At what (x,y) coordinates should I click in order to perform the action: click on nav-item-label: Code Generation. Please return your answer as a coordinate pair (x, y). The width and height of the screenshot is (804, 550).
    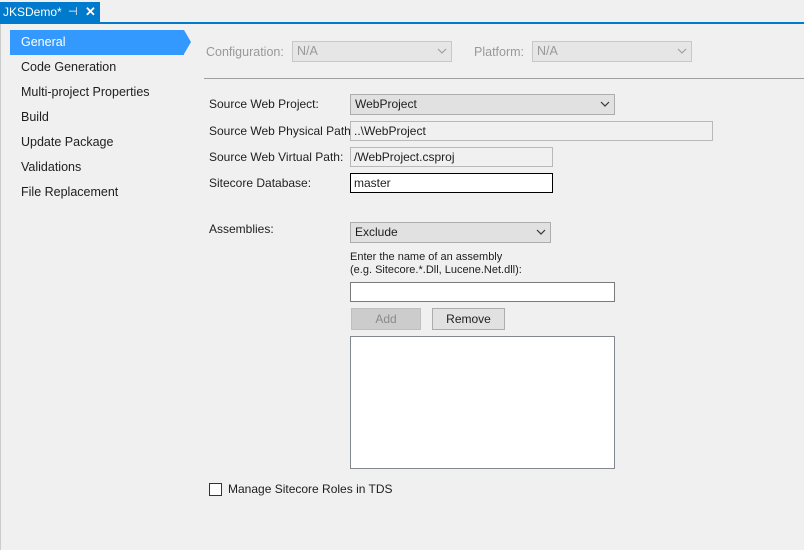
    Looking at the image, I should click on (69, 67).